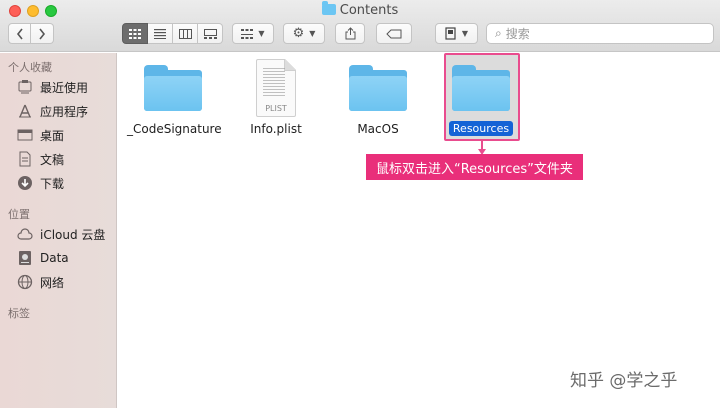 The image size is (720, 408). I want to click on chevron-left-icon, so click(19, 33).